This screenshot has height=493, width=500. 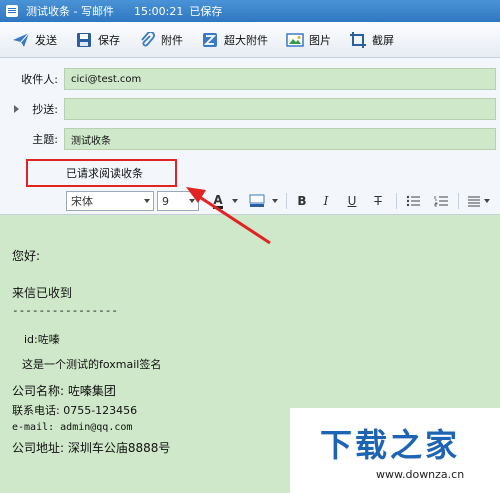 I want to click on signature-email: e-mail: admin@qq.com, so click(x=72, y=427).